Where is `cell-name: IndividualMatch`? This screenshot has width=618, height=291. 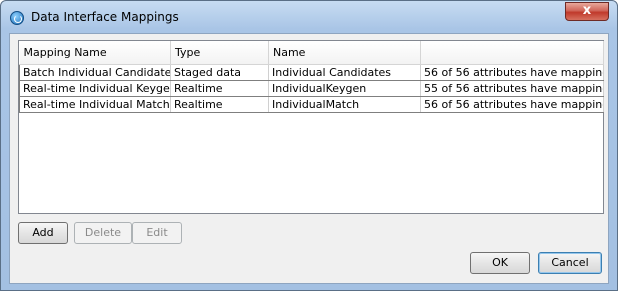
cell-name: IndividualMatch is located at coordinates (344, 104).